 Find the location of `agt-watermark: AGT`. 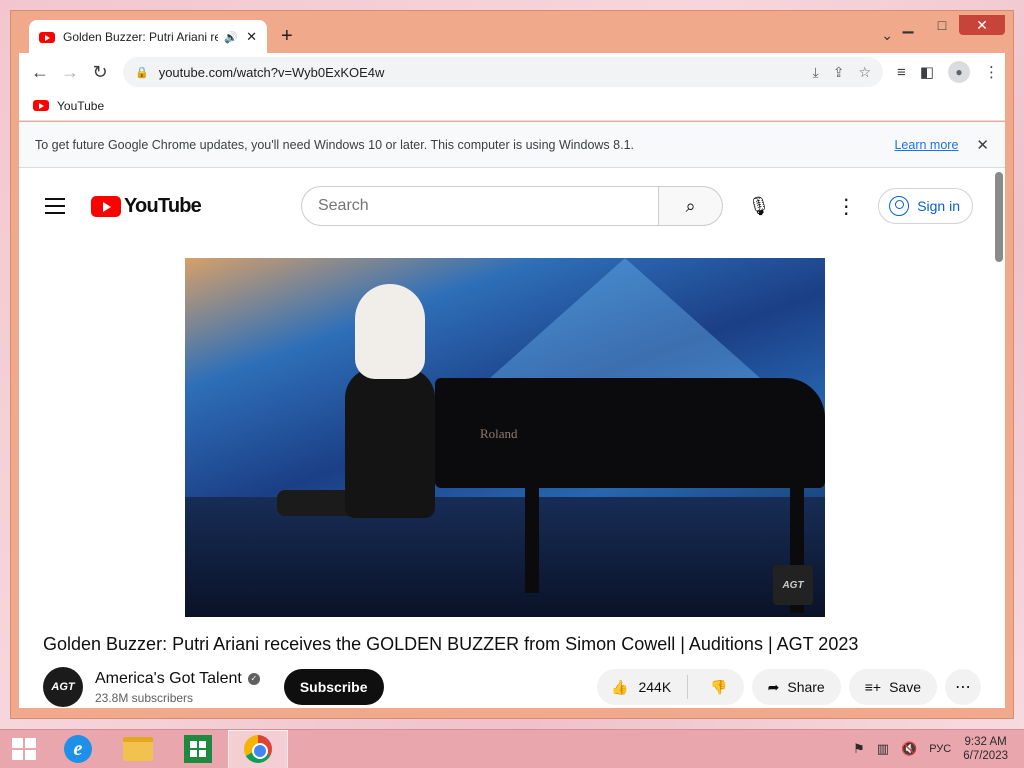

agt-watermark: AGT is located at coordinates (793, 585).